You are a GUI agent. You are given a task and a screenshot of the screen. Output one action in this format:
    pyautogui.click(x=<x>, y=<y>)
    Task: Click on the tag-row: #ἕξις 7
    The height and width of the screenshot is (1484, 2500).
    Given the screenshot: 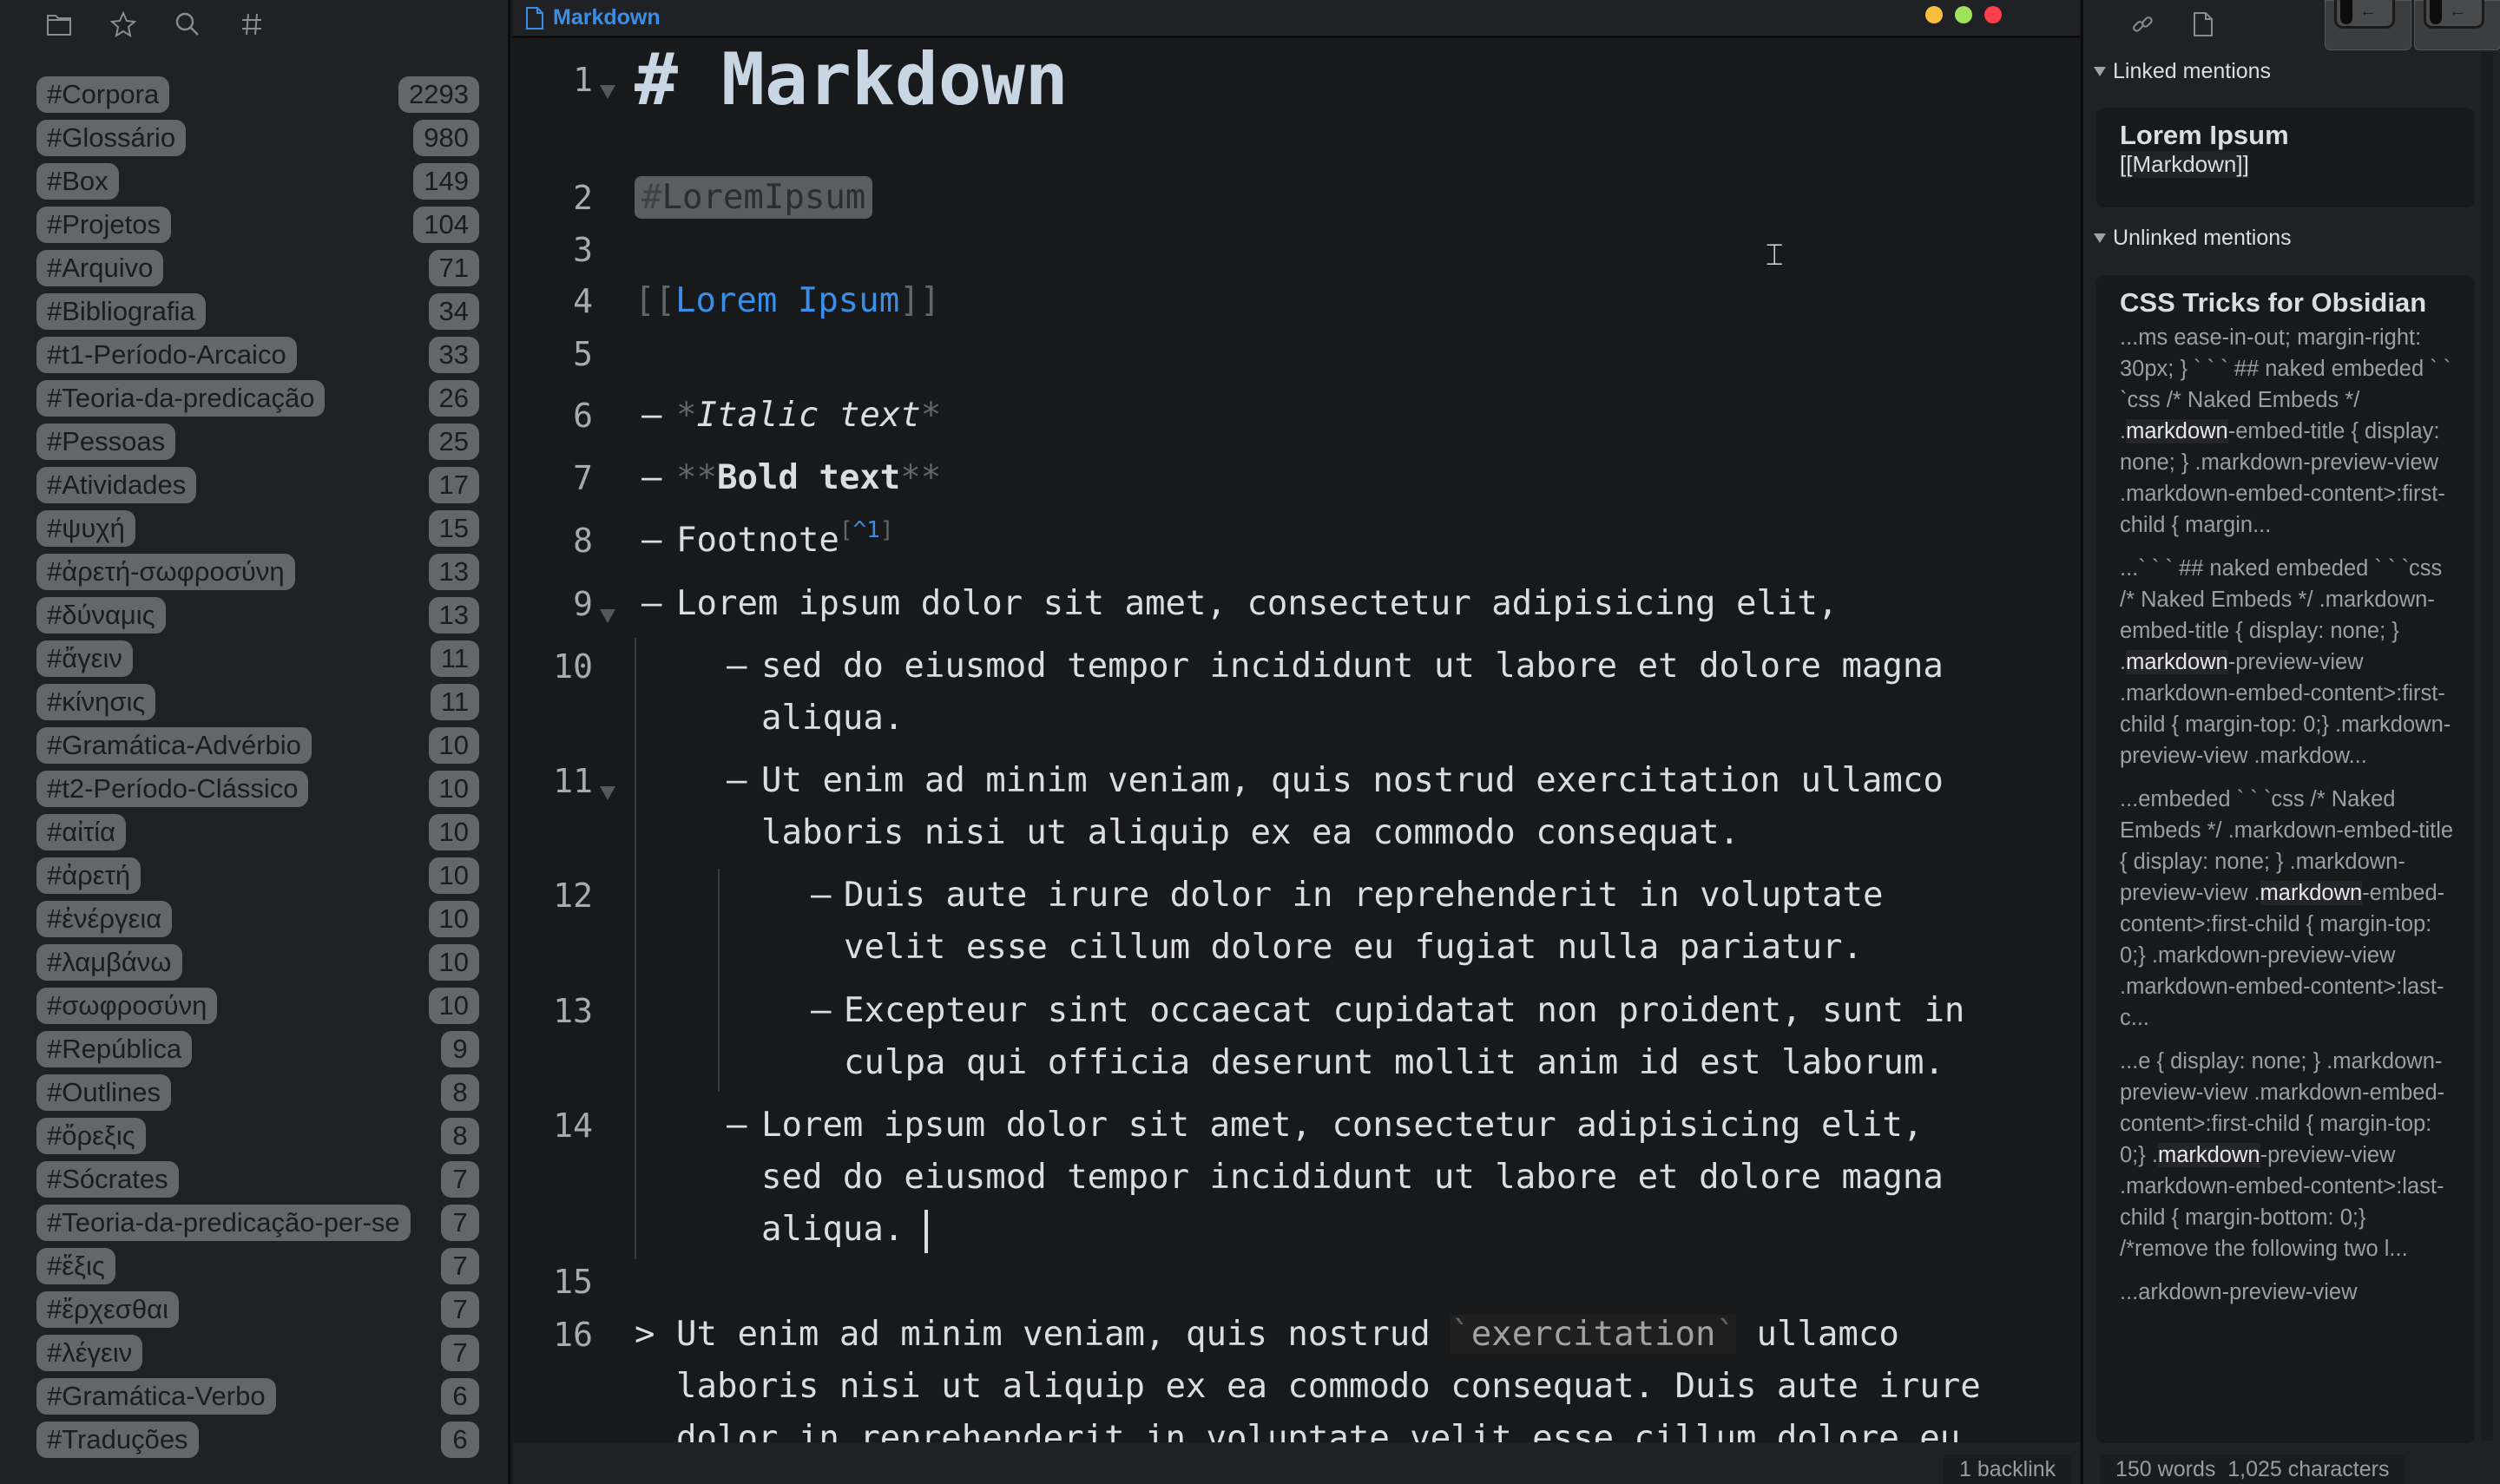 What is the action you would take?
    pyautogui.click(x=257, y=1266)
    